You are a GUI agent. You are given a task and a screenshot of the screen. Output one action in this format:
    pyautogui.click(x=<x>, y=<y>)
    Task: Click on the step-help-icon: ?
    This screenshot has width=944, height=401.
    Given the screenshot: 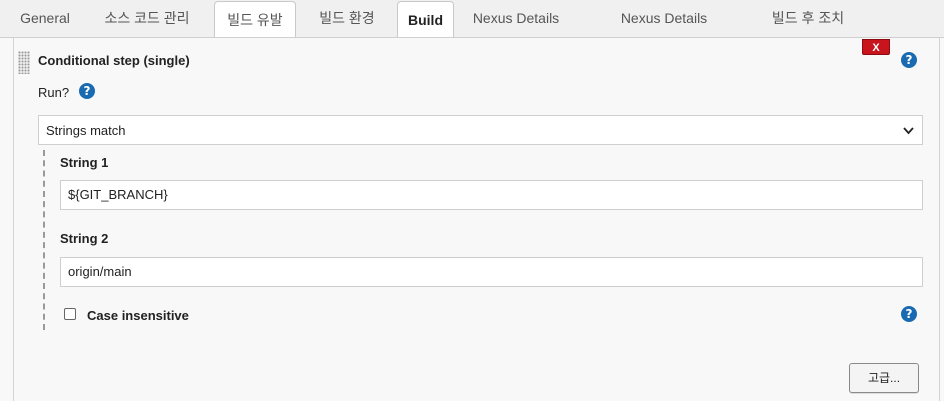 What is the action you would take?
    pyautogui.click(x=909, y=60)
    